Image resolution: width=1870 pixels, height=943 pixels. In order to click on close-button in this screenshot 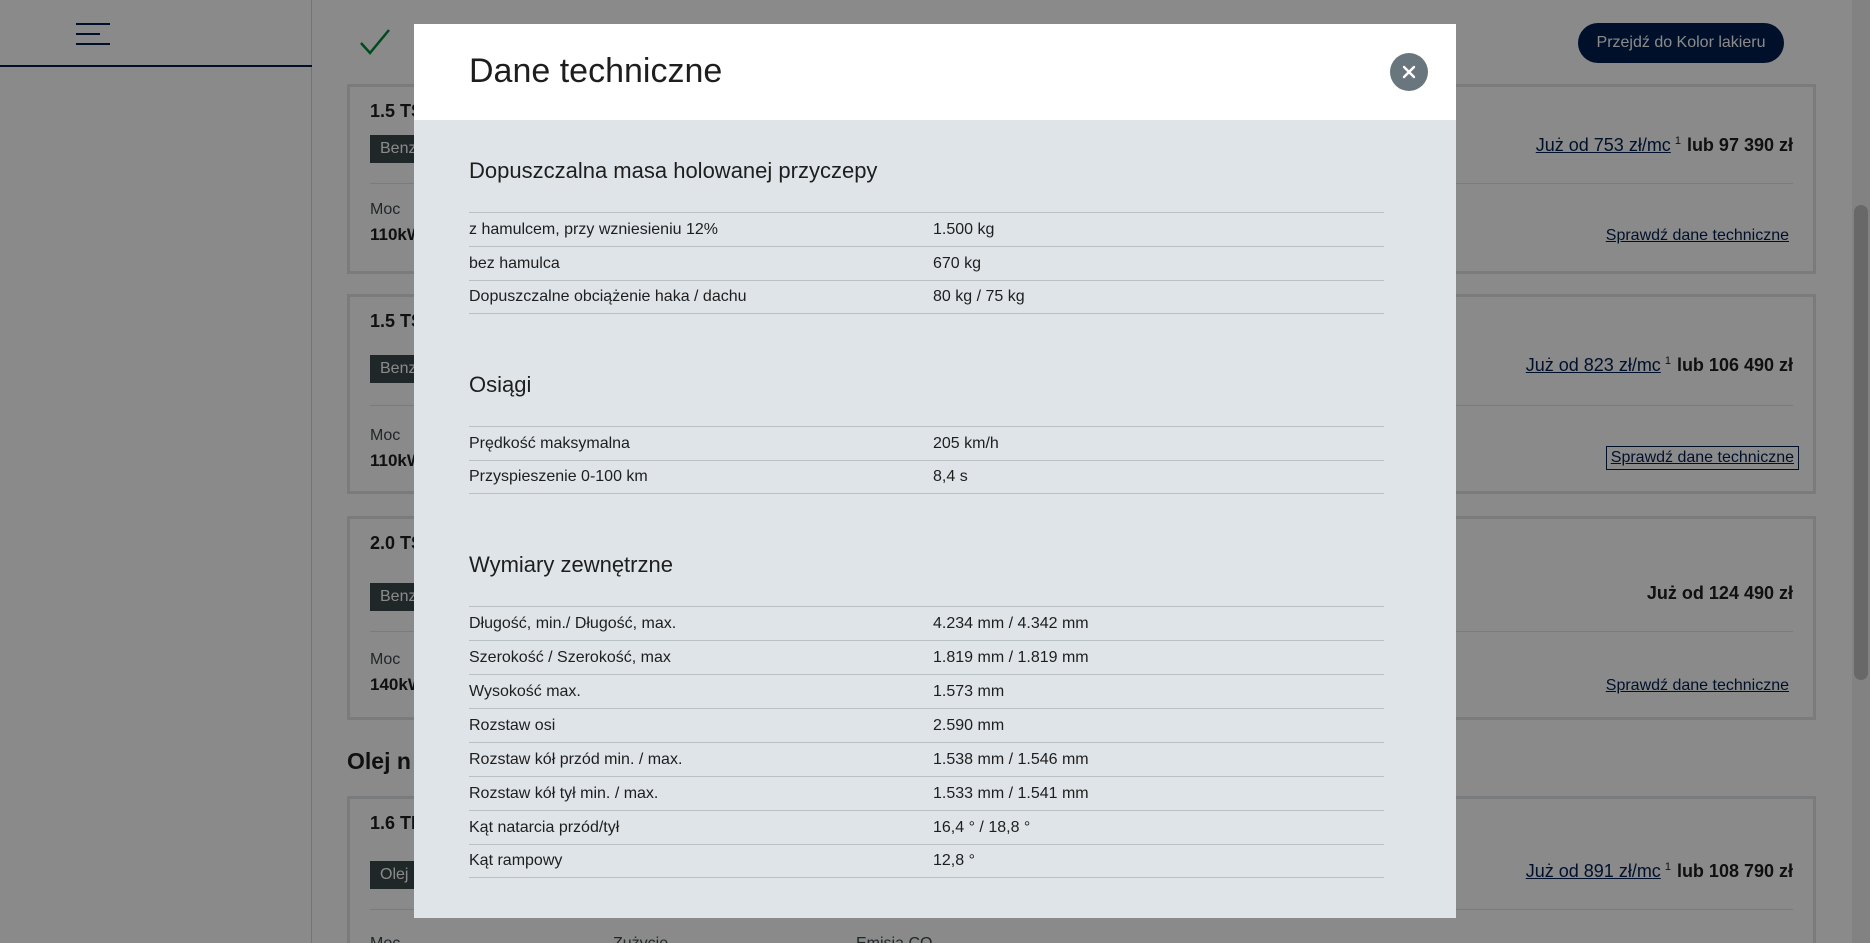, I will do `click(1409, 72)`.